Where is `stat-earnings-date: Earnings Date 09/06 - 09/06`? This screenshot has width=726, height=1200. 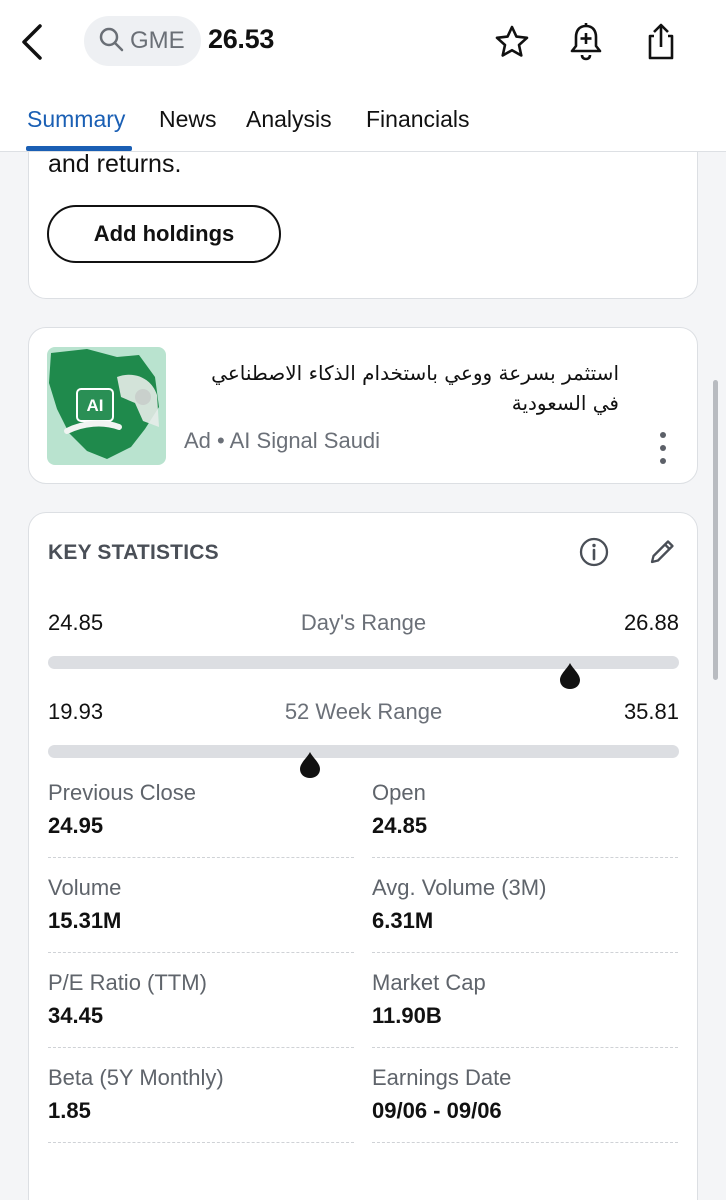 stat-earnings-date: Earnings Date 09/06 - 09/06 is located at coordinates (525, 1096).